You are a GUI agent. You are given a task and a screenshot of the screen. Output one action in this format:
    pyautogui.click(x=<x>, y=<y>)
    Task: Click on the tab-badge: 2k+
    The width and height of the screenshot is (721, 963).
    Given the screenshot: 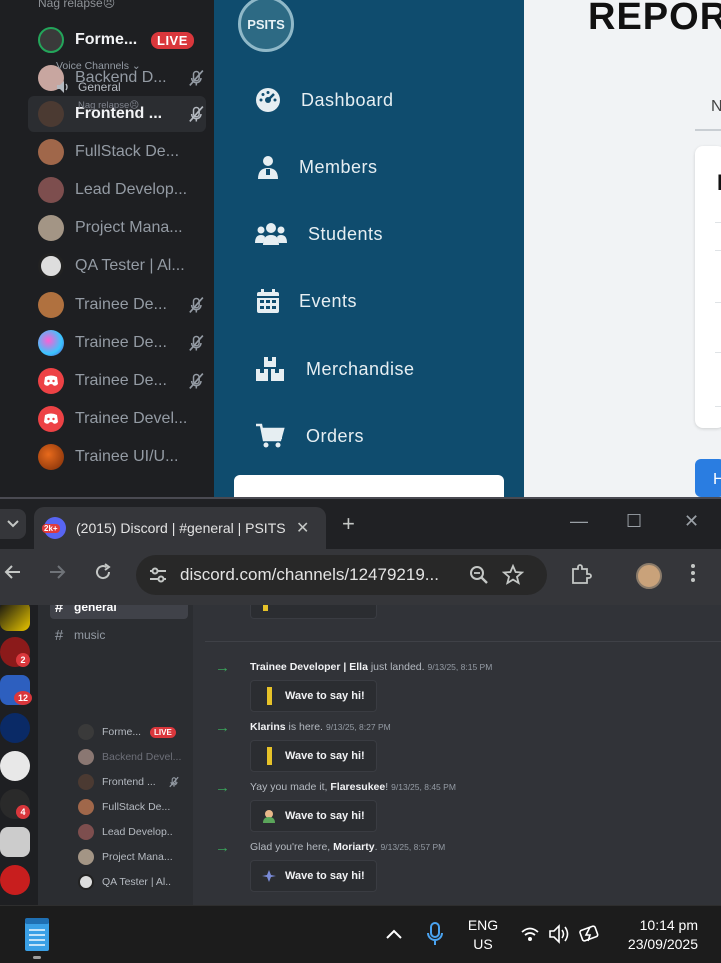 What is the action you would take?
    pyautogui.click(x=51, y=528)
    